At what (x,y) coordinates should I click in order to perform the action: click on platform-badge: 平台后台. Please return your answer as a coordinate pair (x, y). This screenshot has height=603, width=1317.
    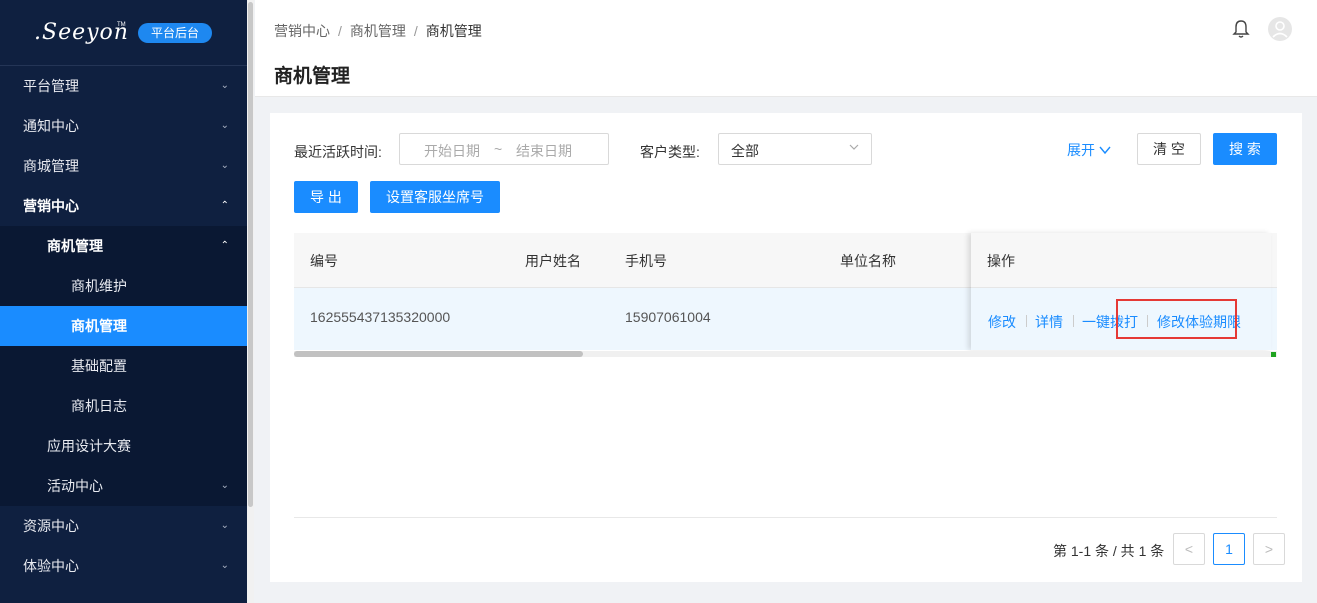
    Looking at the image, I should click on (175, 33).